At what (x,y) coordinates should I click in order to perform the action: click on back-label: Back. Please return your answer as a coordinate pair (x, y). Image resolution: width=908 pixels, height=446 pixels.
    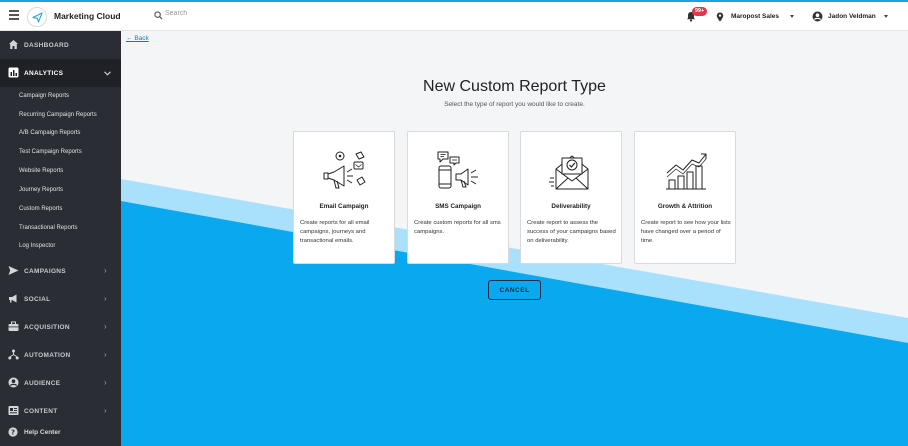
    Looking at the image, I should click on (141, 38).